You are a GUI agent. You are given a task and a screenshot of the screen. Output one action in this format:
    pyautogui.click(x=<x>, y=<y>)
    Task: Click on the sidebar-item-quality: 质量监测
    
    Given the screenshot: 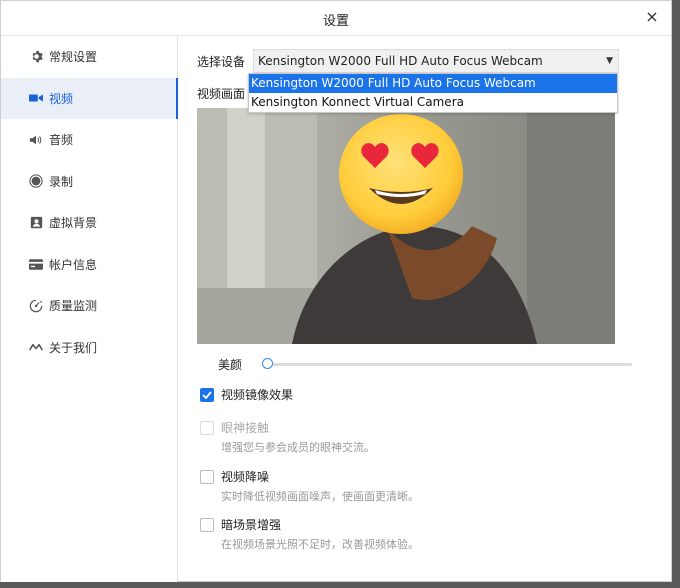 What is the action you would take?
    pyautogui.click(x=89, y=306)
    